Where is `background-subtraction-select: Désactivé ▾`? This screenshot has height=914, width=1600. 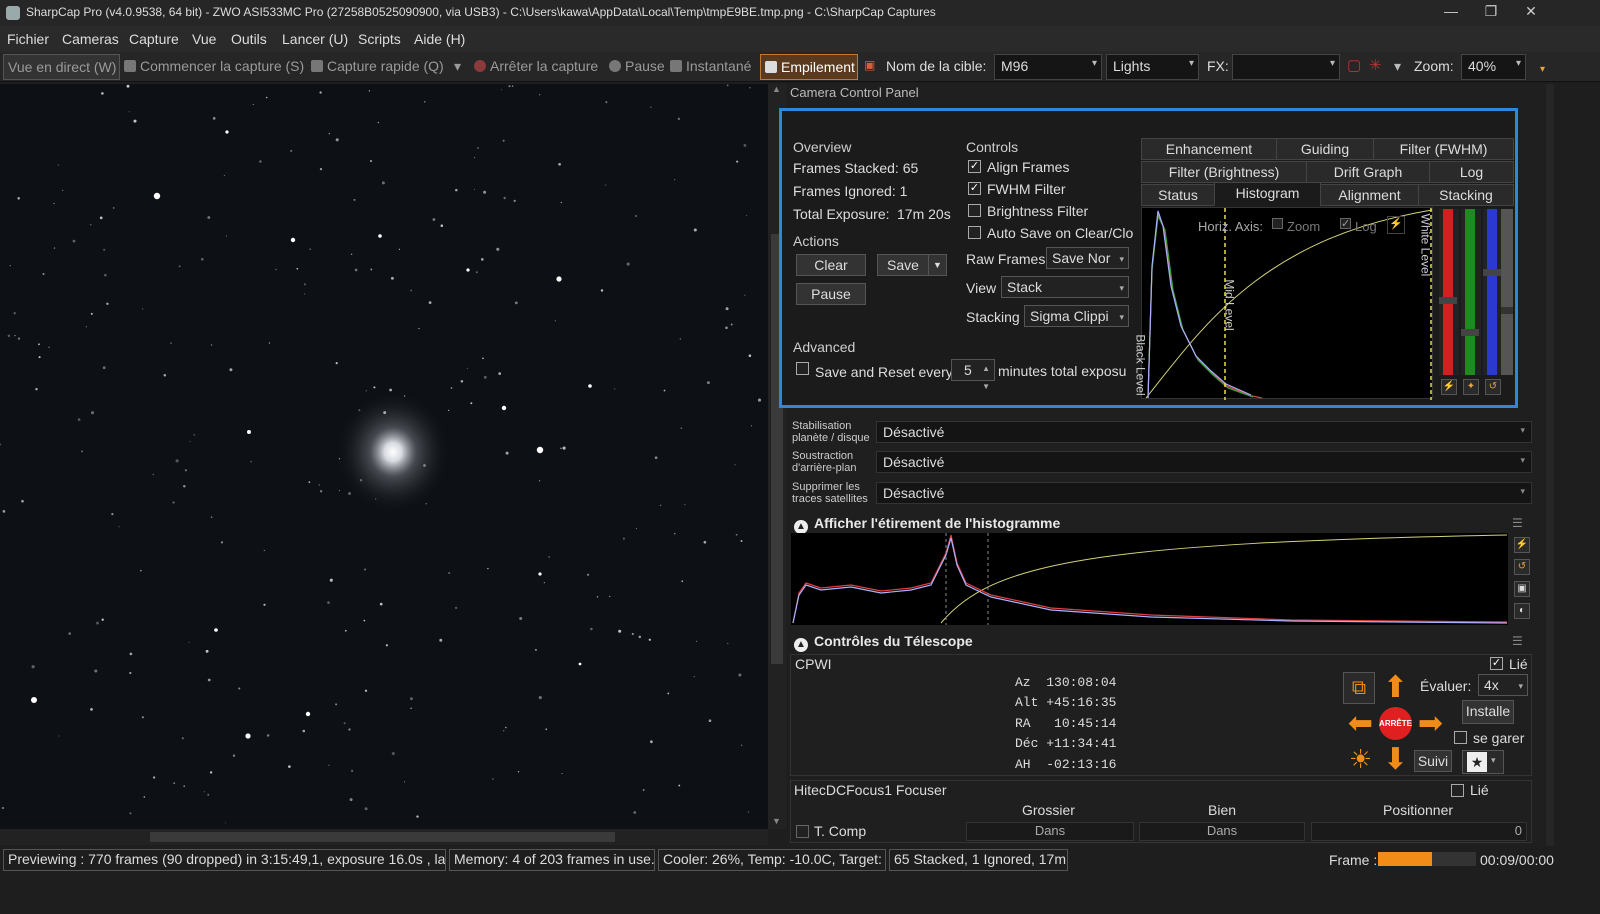 background-subtraction-select: Désactivé ▾ is located at coordinates (1204, 462).